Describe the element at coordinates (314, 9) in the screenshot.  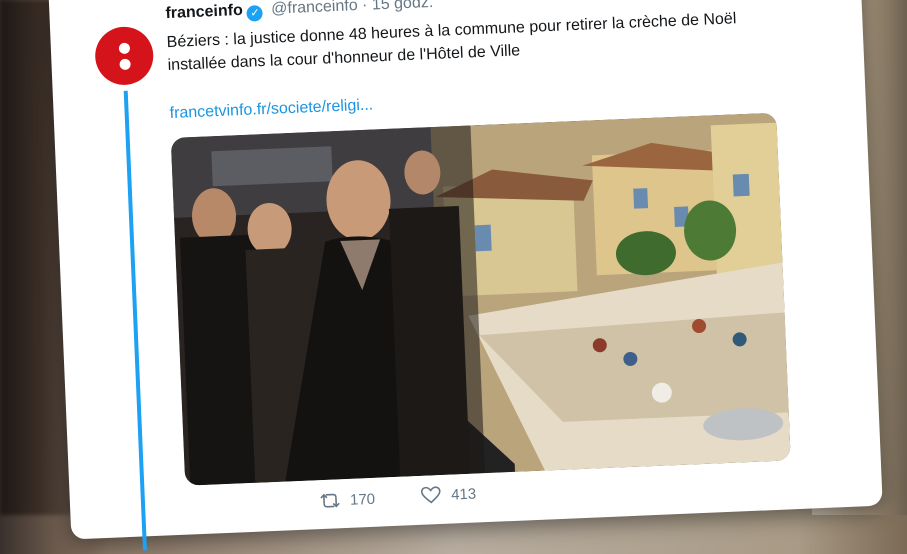
I see `author-handle: @franceinfo` at that location.